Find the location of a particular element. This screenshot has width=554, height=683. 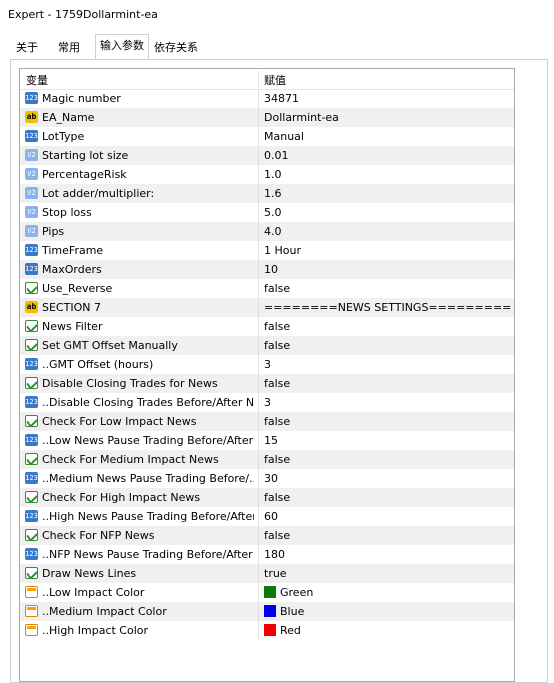

table-row: ..High Impact Color Red is located at coordinates (267, 630).